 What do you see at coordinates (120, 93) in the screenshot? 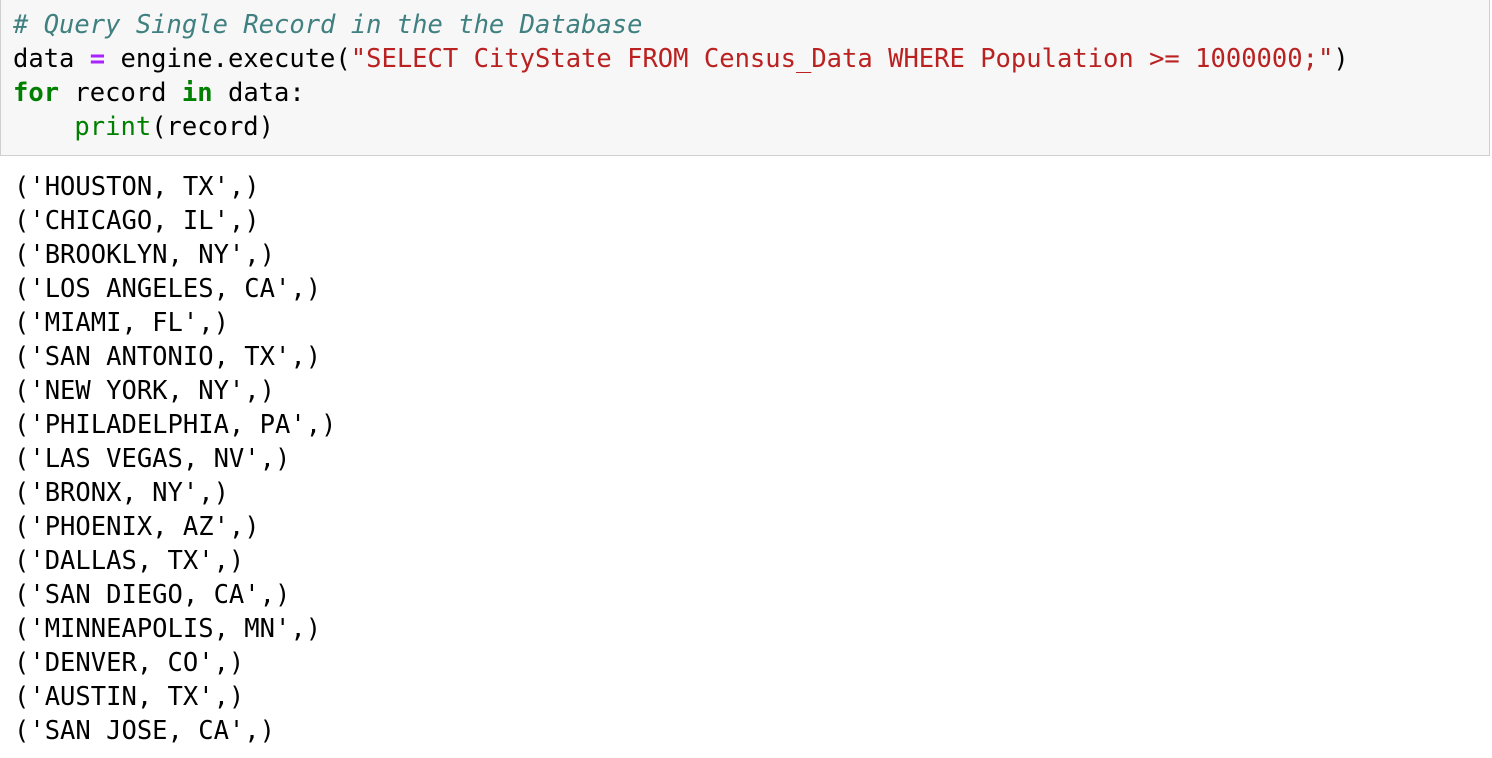
I see `code-loop-var: record` at bounding box center [120, 93].